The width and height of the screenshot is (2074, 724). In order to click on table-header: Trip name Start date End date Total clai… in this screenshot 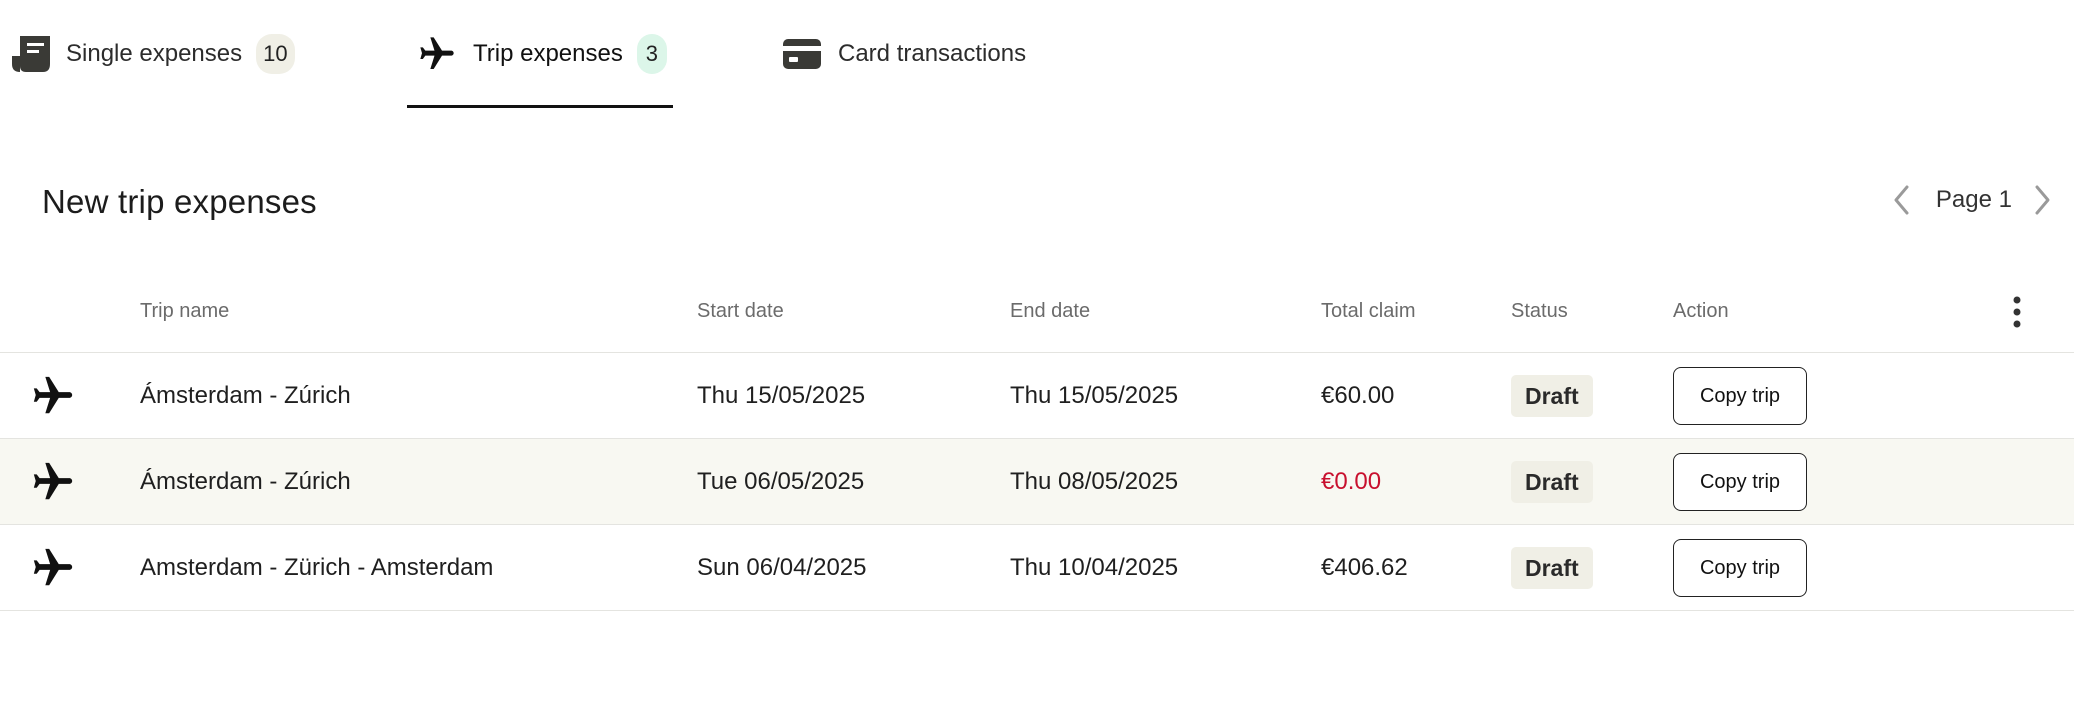, I will do `click(1037, 311)`.